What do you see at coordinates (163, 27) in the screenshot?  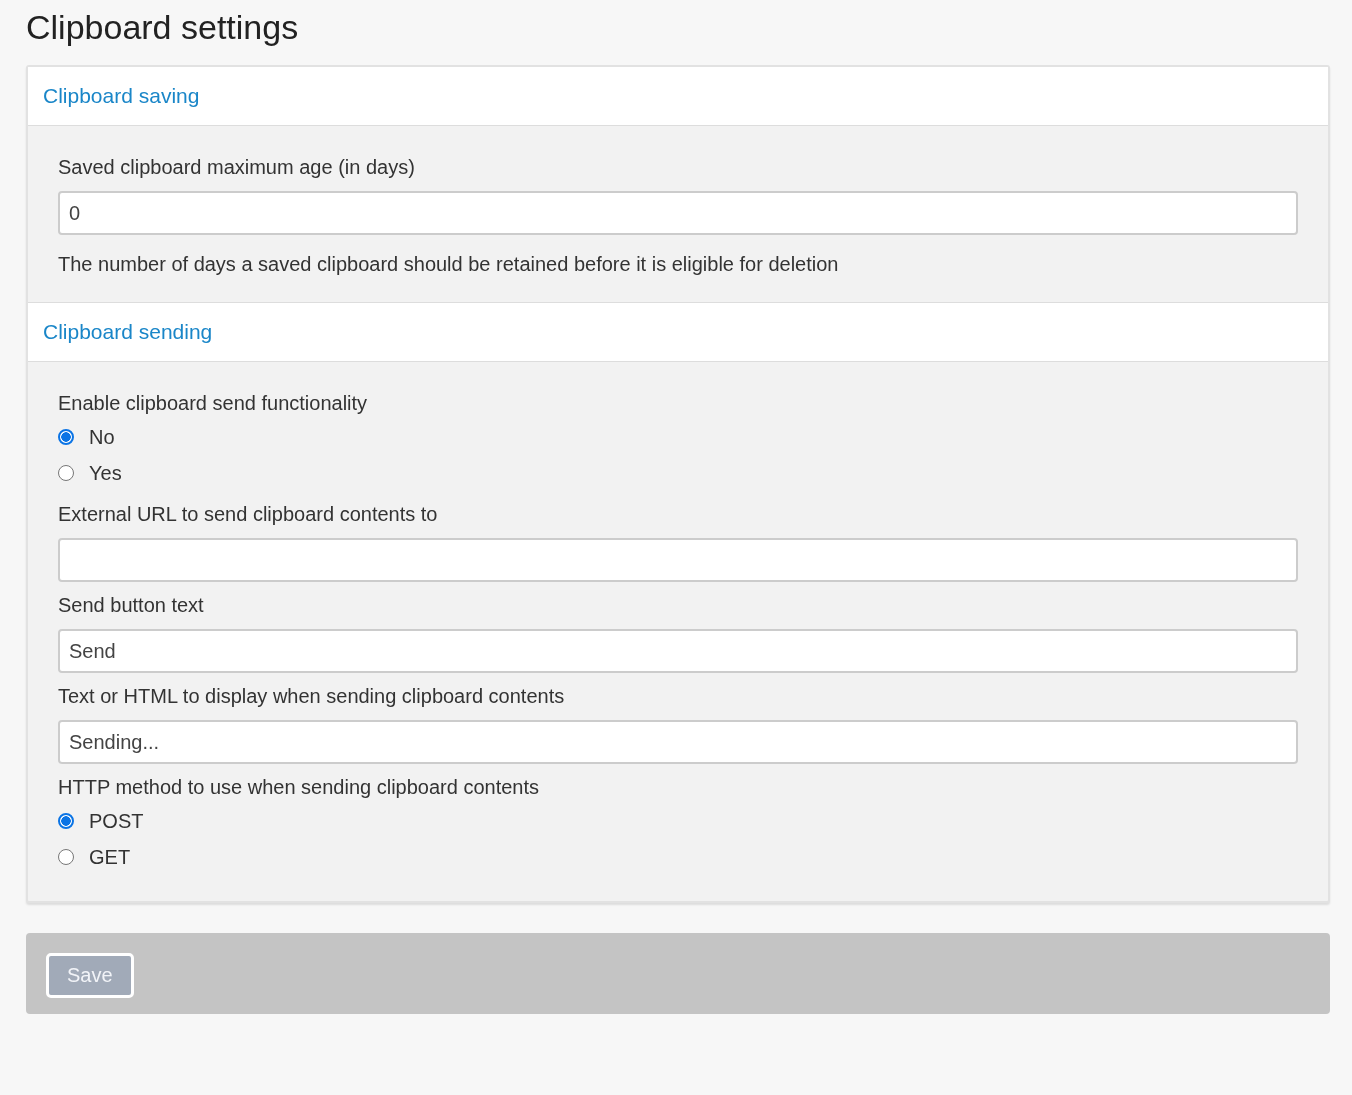 I see `page-title: Clipboard settings` at bounding box center [163, 27].